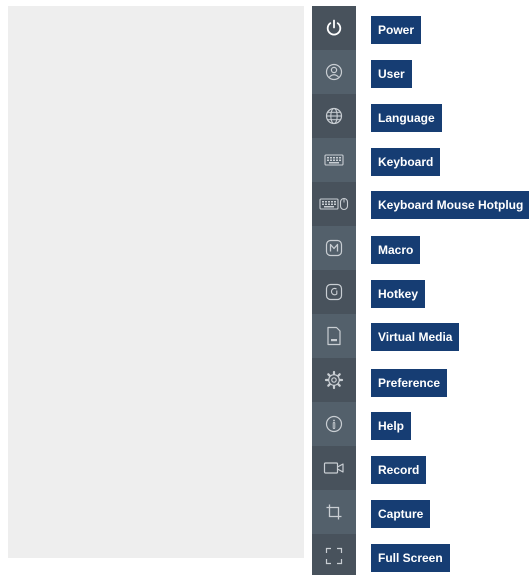 The height and width of the screenshot is (578, 529). Describe the element at coordinates (391, 74) in the screenshot. I see `label-user: User` at that location.